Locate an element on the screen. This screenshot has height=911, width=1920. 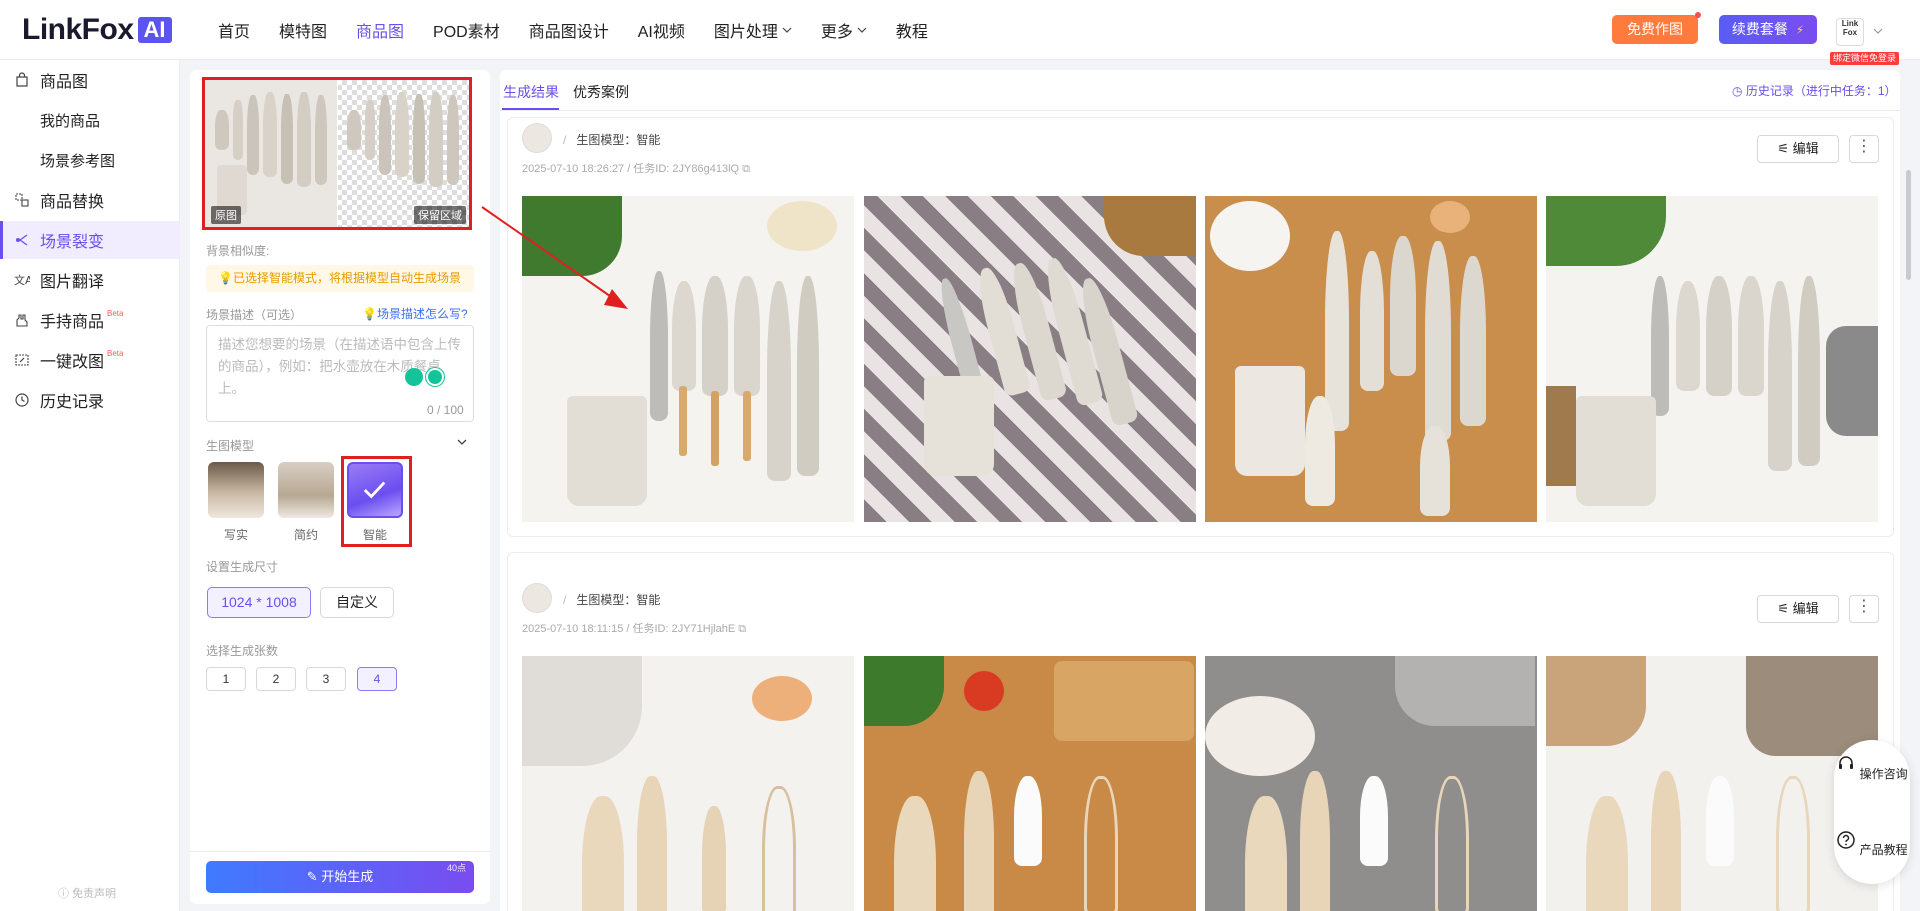
notification-dot is located at coordinates (1698, 15).